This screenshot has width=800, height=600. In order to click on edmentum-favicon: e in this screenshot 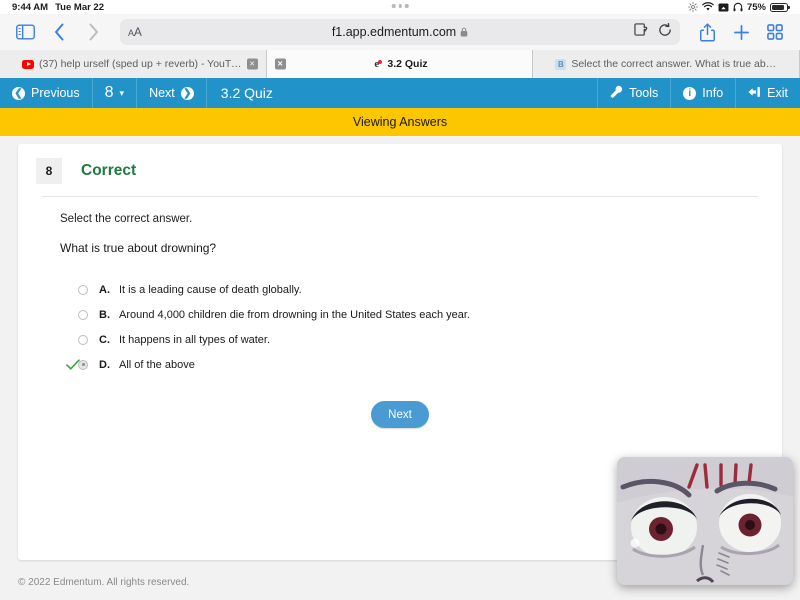, I will do `click(377, 64)`.